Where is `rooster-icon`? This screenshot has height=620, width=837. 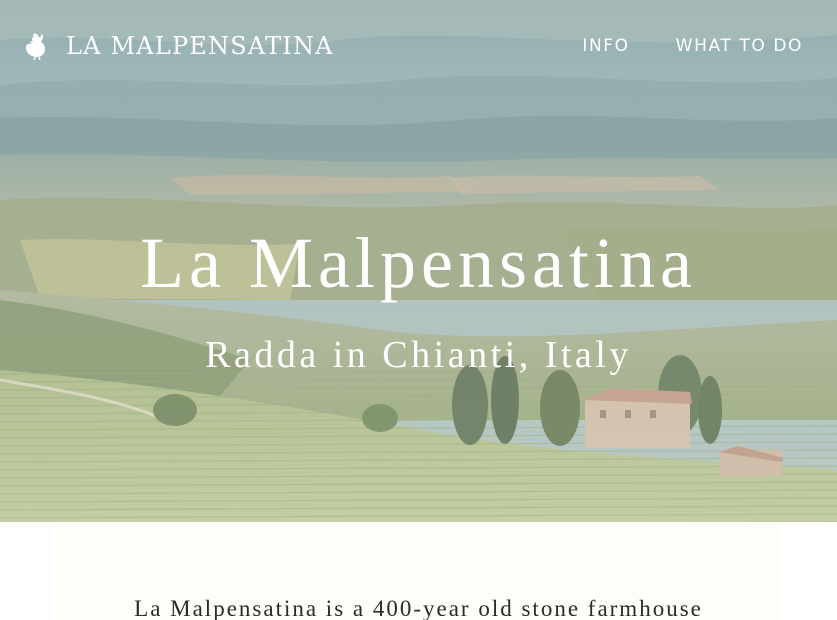
rooster-icon is located at coordinates (35, 46).